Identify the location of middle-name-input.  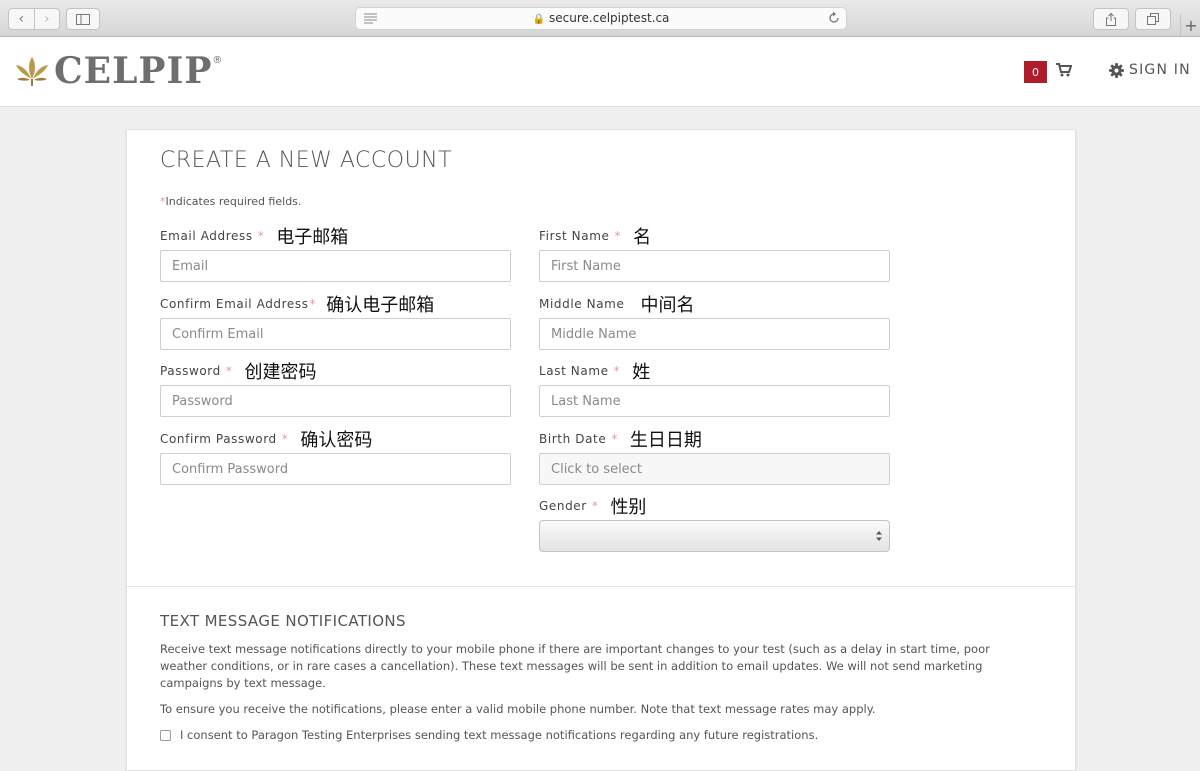
(714, 334).